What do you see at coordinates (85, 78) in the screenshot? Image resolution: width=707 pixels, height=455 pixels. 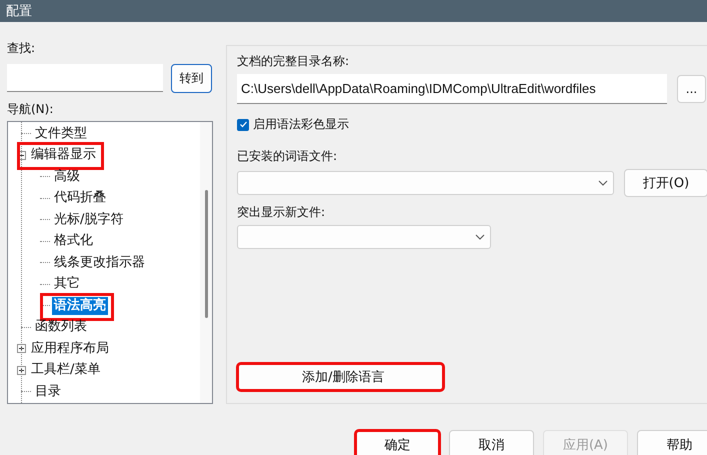 I see `find-field` at bounding box center [85, 78].